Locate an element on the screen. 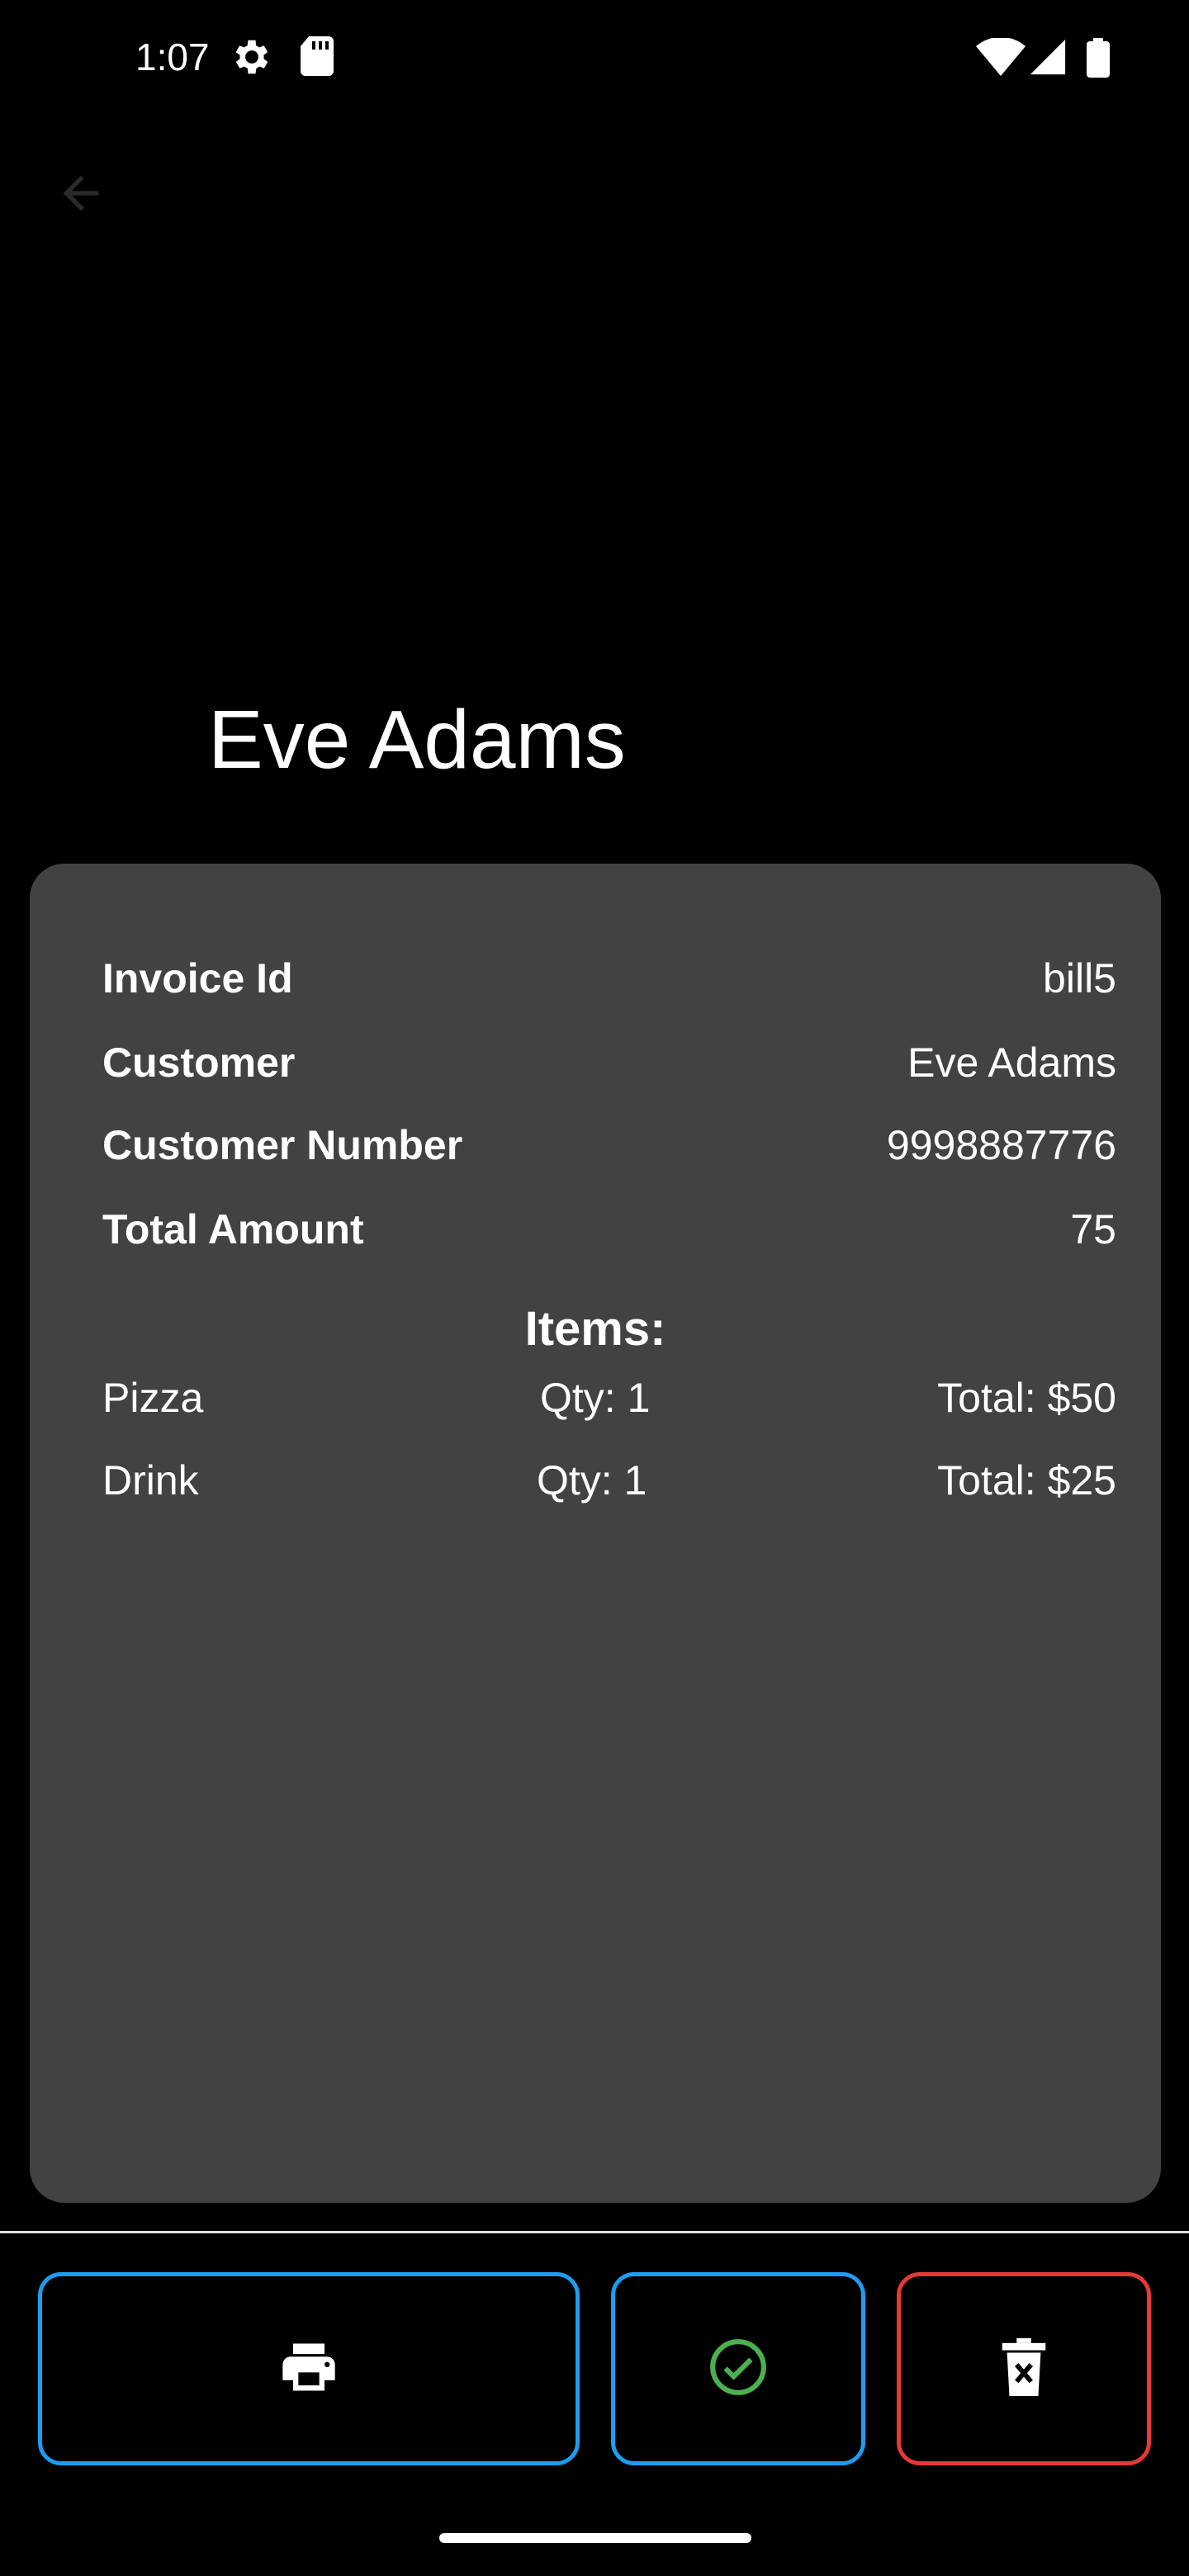  check-circle-icon is located at coordinates (738, 2369).